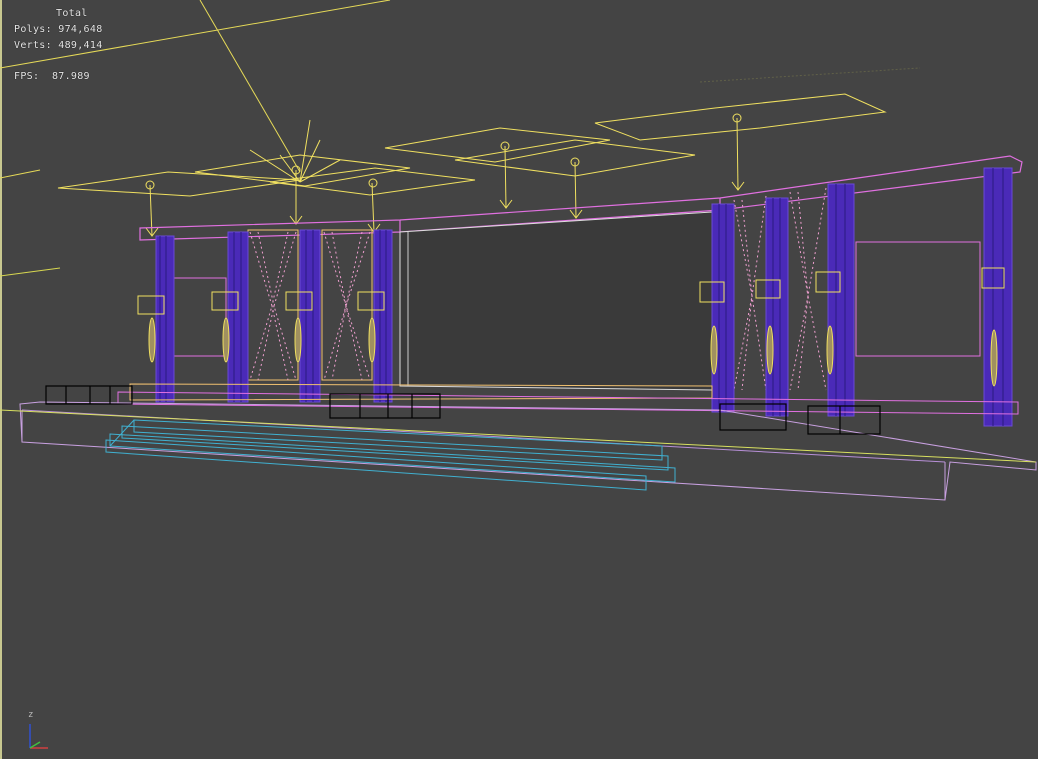 The width and height of the screenshot is (1038, 759). What do you see at coordinates (70, 76) in the screenshot?
I see `fps-value: 87.989` at bounding box center [70, 76].